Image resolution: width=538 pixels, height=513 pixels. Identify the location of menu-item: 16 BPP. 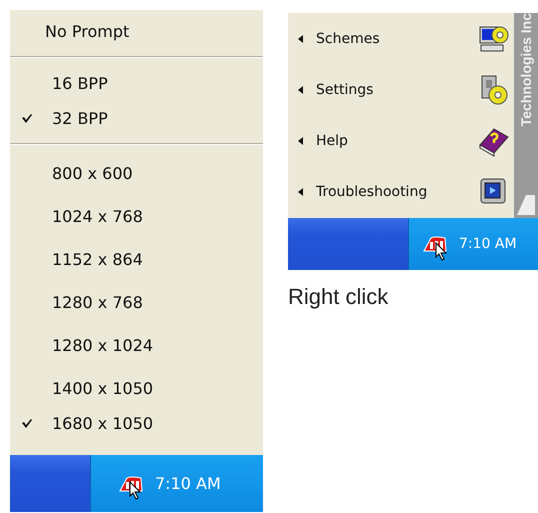
(136, 83).